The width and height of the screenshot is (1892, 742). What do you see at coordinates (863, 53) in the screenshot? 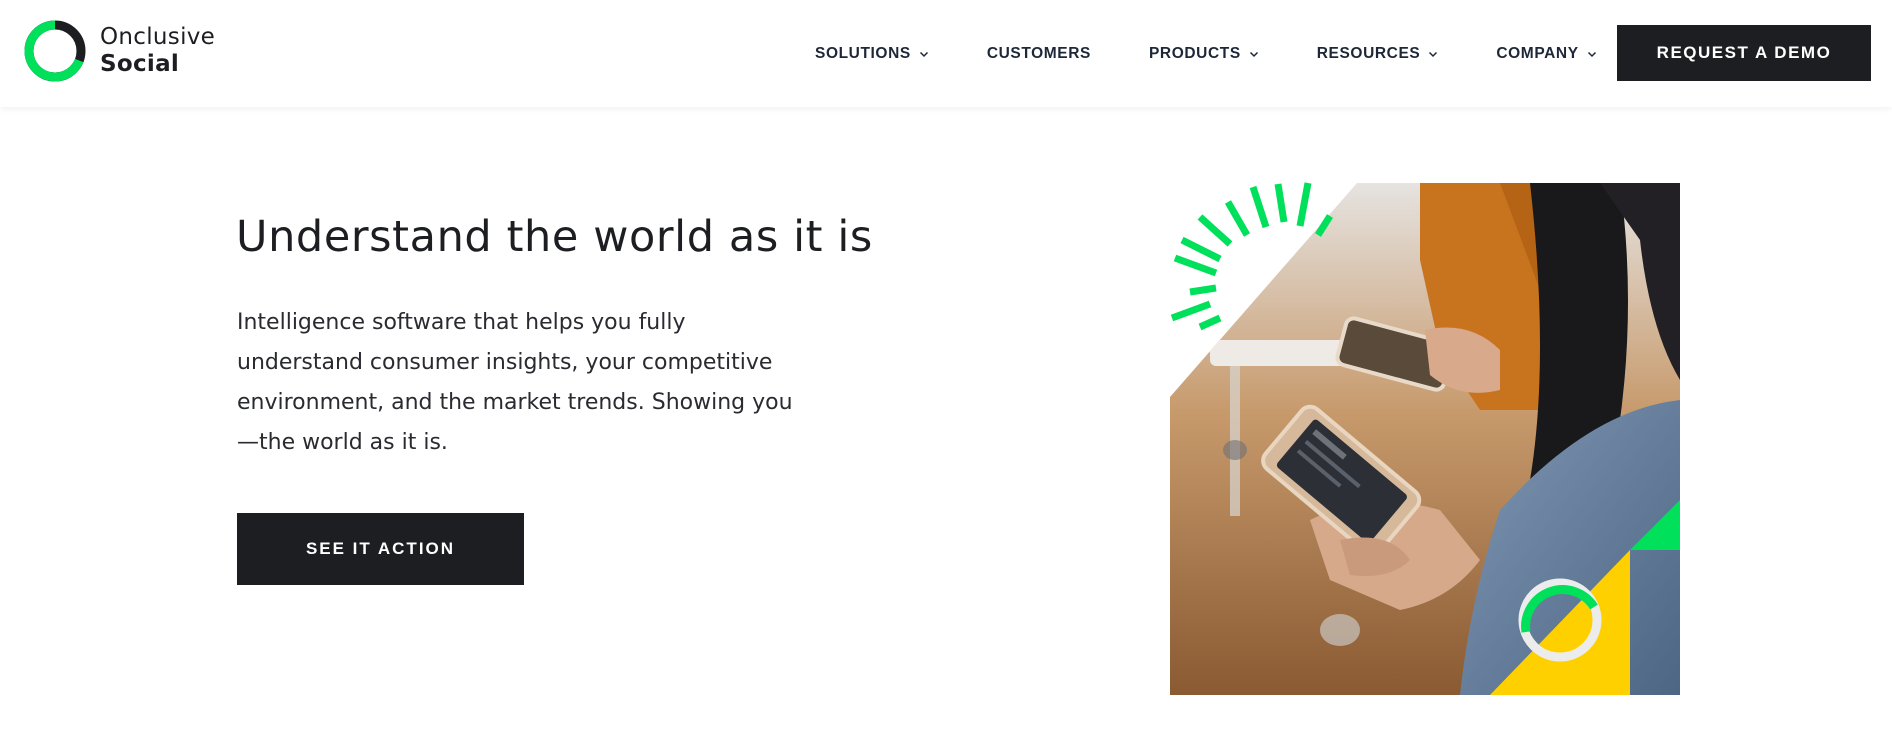
I see `nav-item-label: SOLUTIONS` at bounding box center [863, 53].